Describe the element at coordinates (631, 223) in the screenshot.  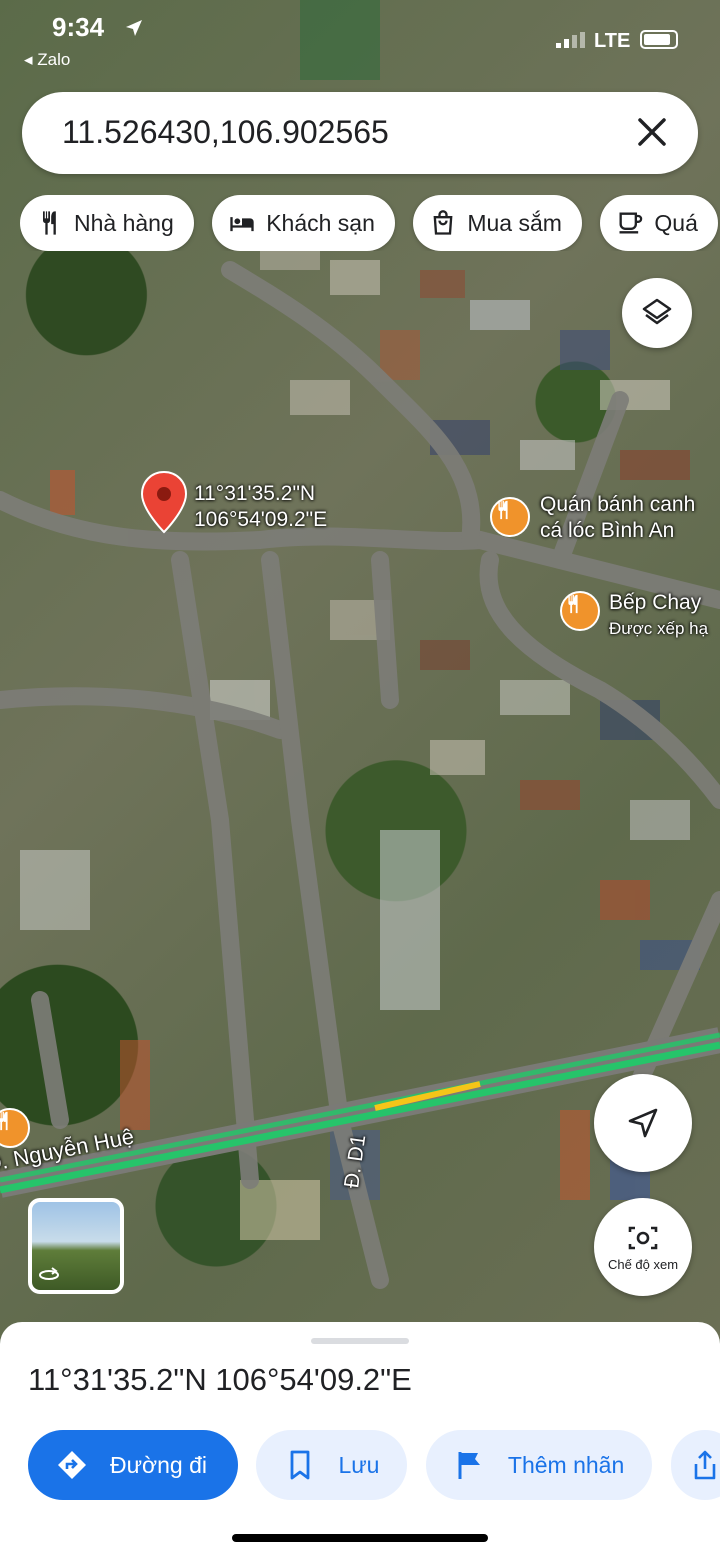
I see `coffee-icon` at that location.